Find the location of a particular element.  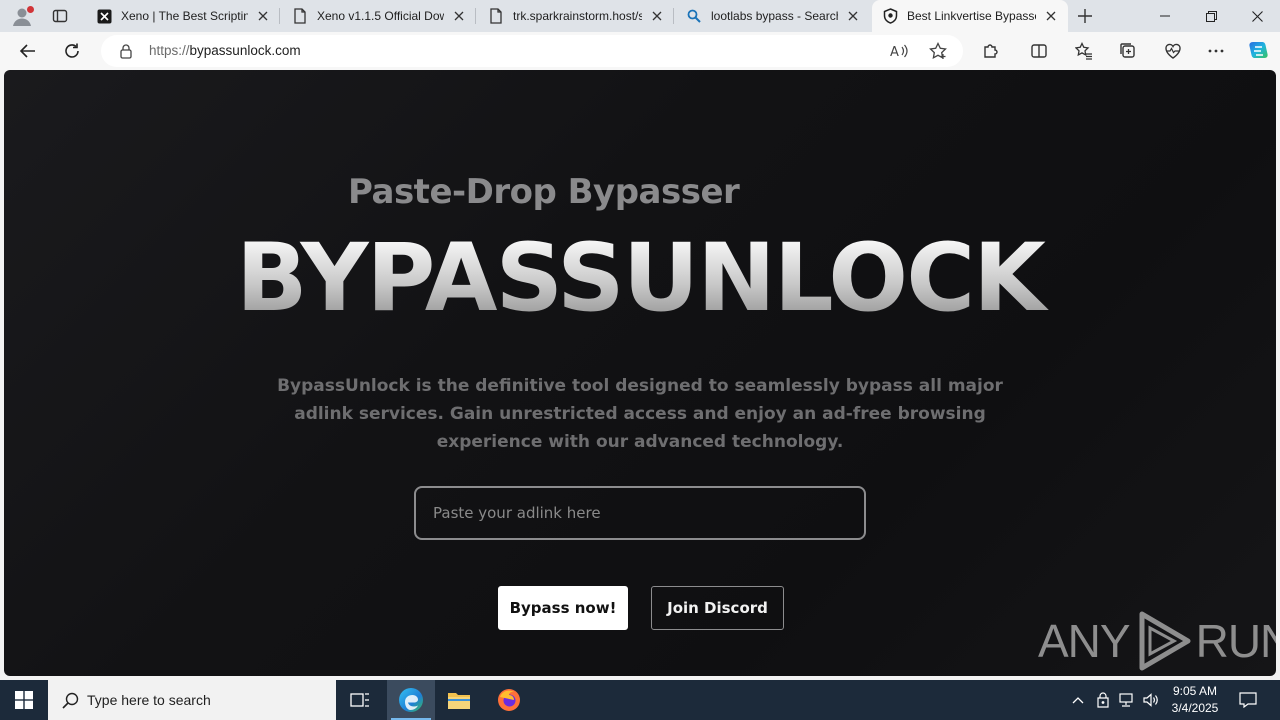

lock-icon is located at coordinates (126, 51).